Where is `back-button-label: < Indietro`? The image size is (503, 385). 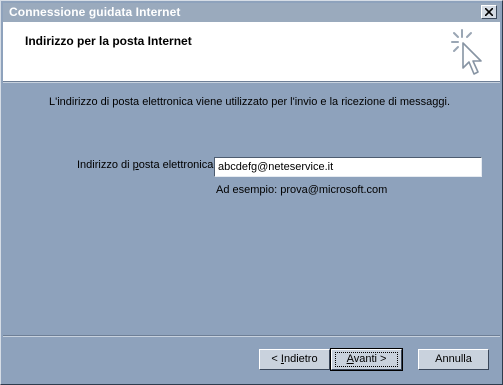
back-button-label: < Indietro is located at coordinates (294, 359).